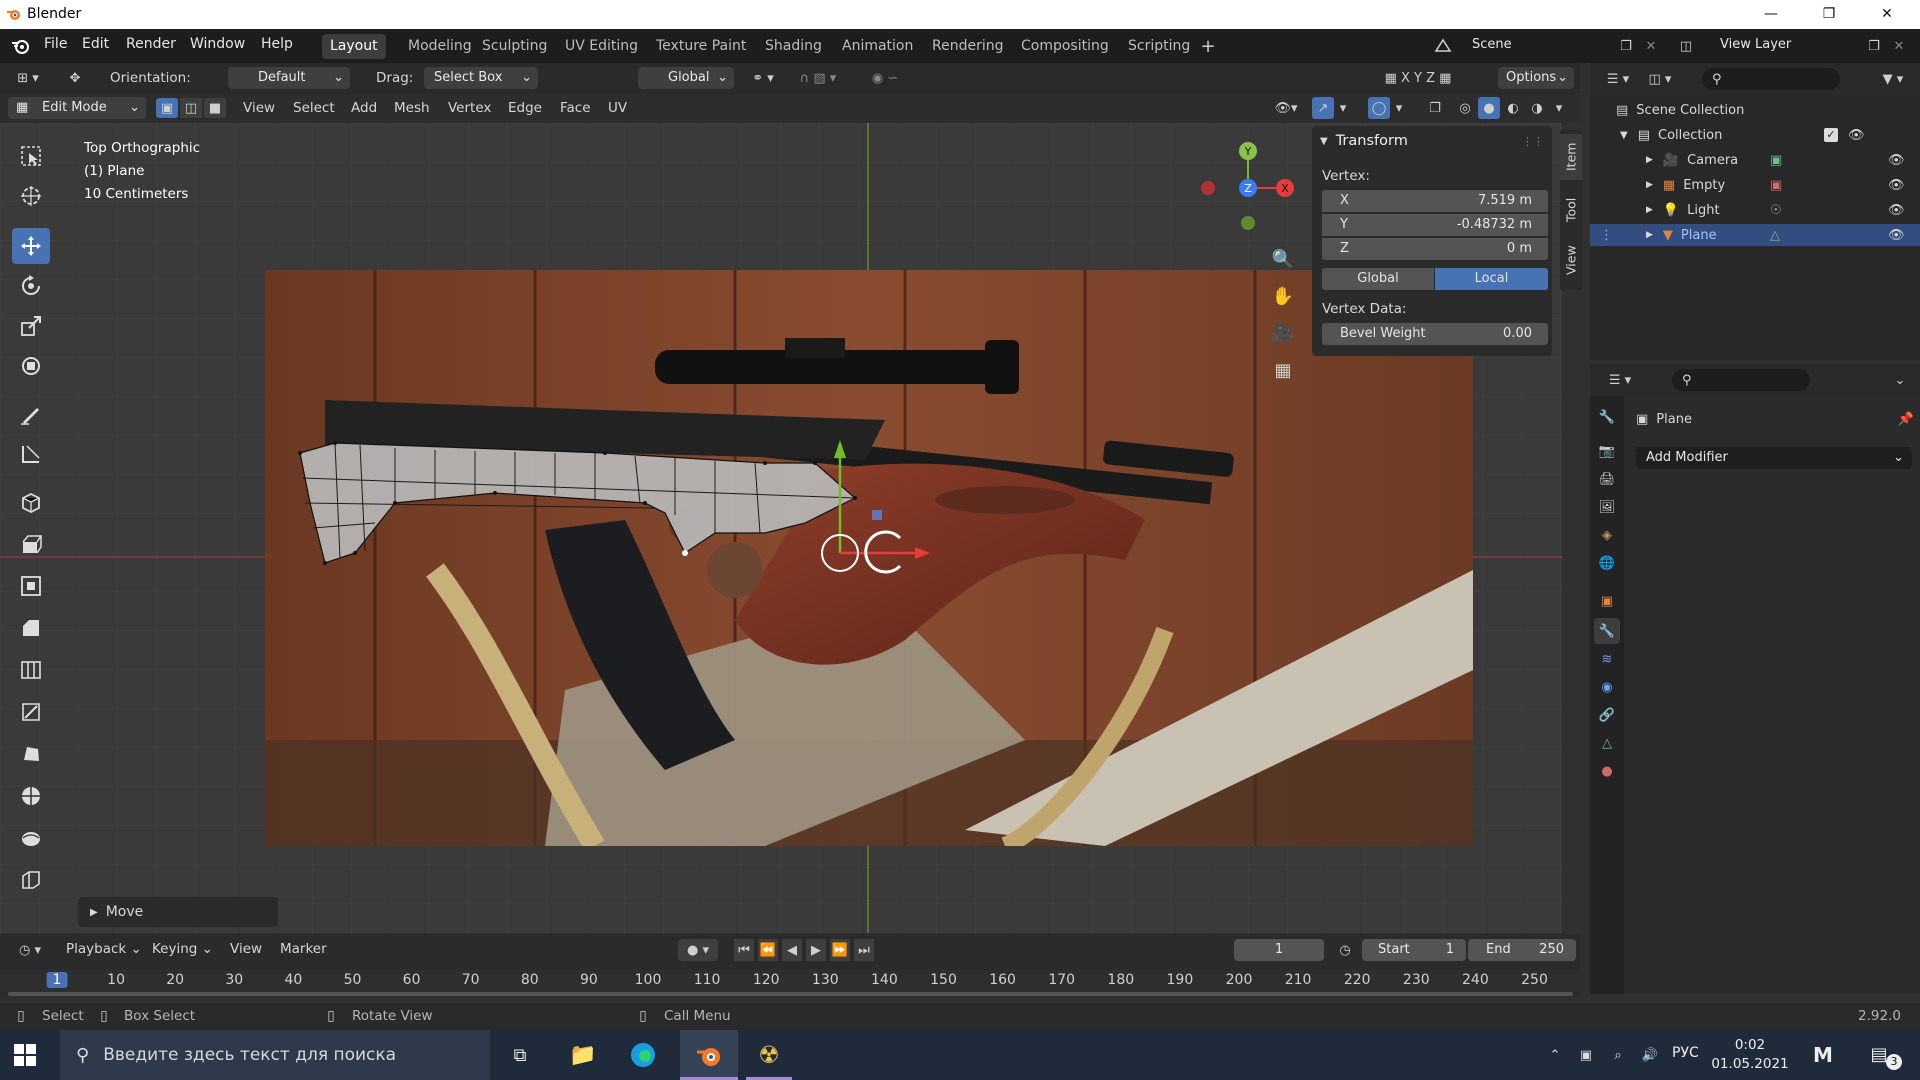 The height and width of the screenshot is (1080, 1920). What do you see at coordinates (768, 950) in the screenshot?
I see `prev-keyframe-icon: ⏪` at bounding box center [768, 950].